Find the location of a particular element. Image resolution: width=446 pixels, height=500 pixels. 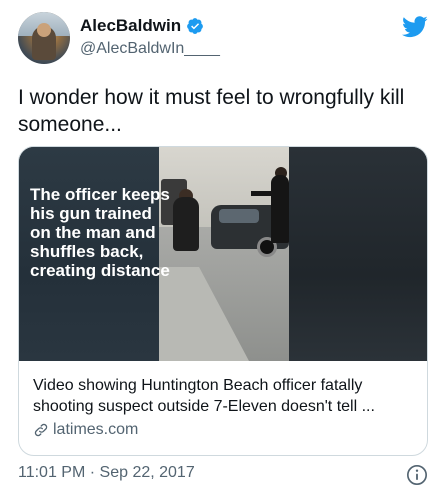

tweet-date: Sep 22, 2017 is located at coordinates (147, 472).